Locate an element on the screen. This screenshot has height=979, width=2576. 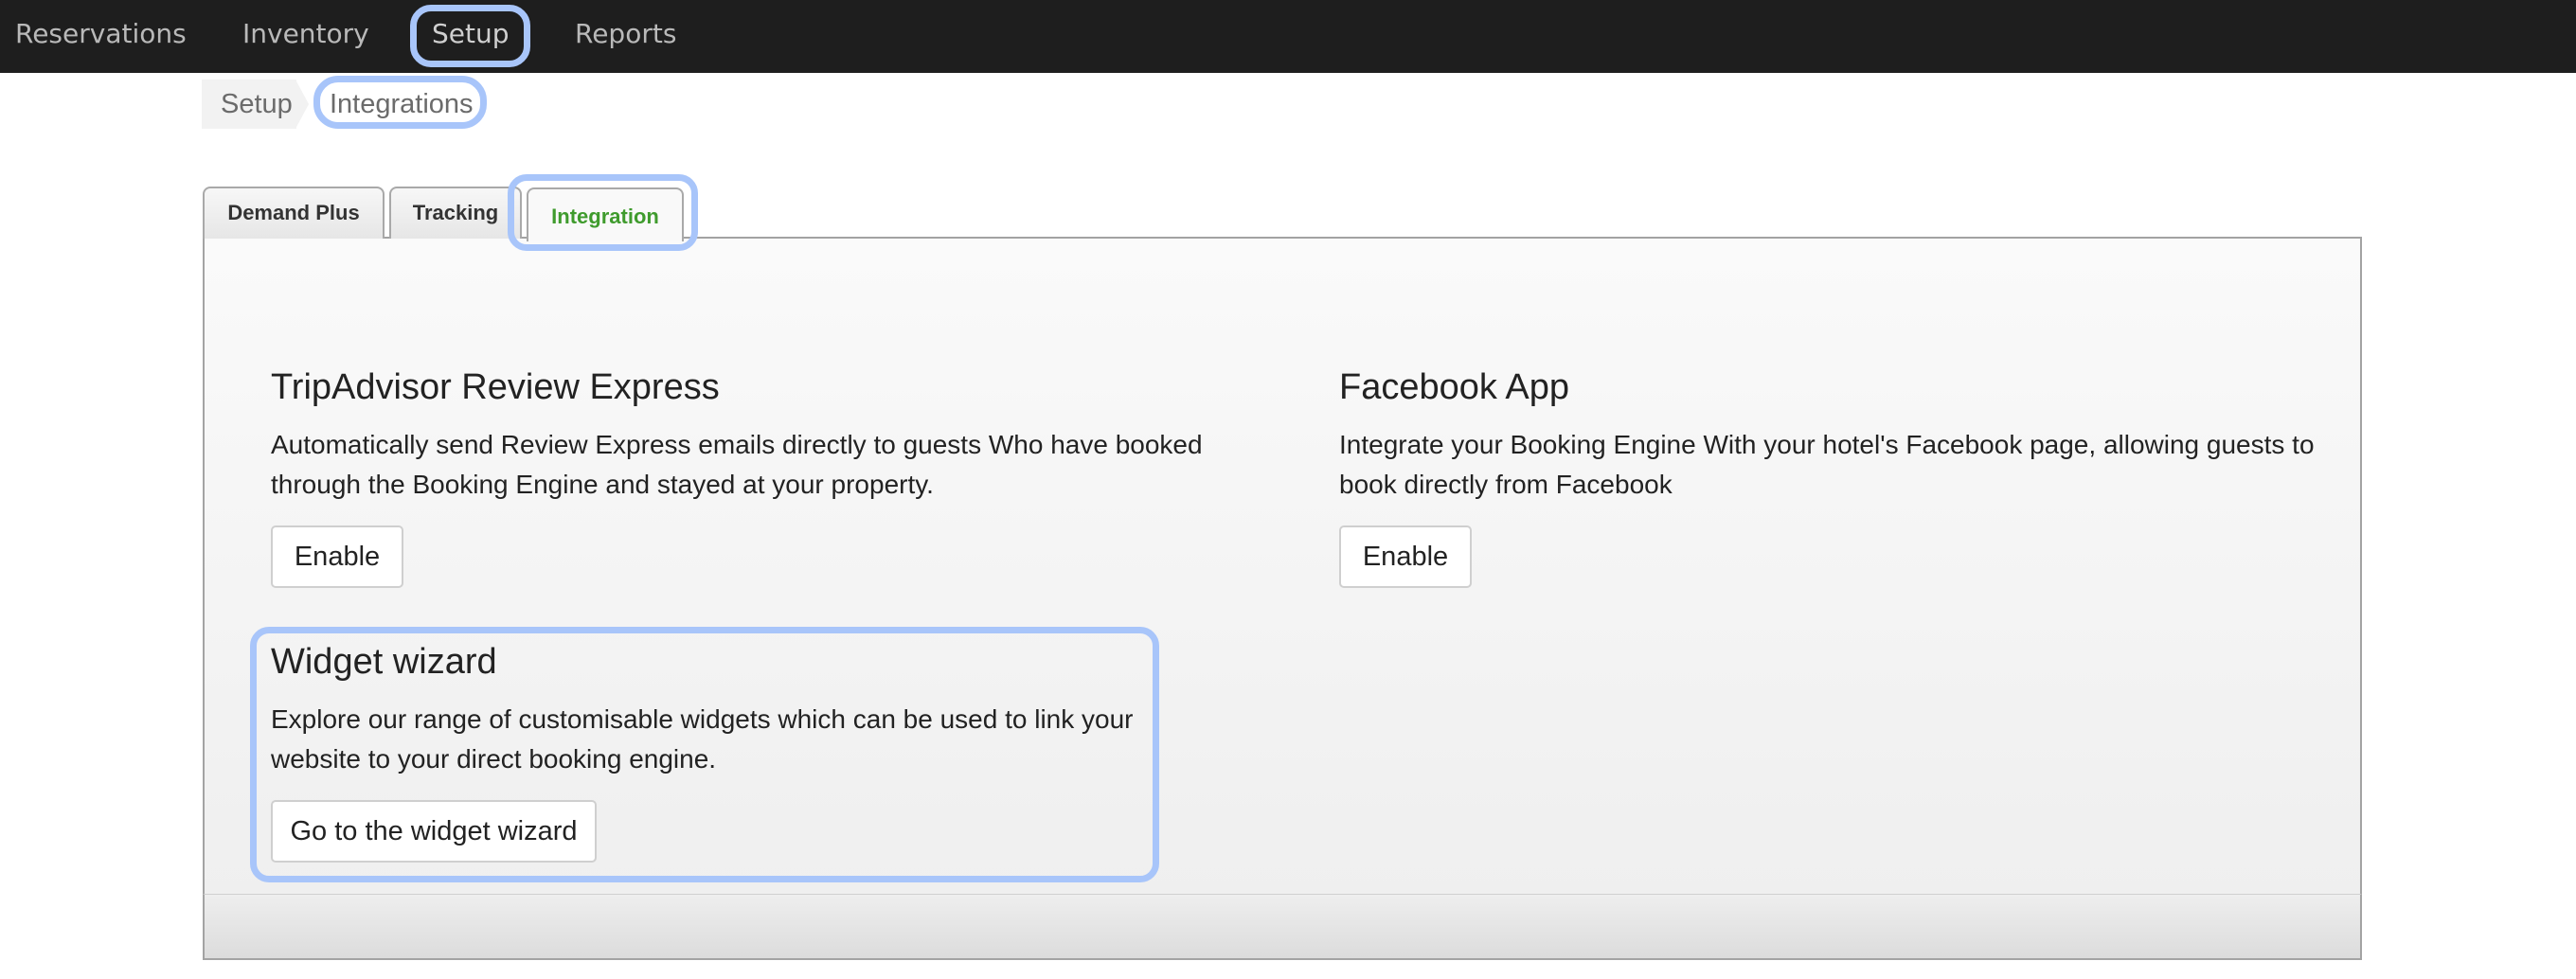
tripadvisor-enable-button: Enable is located at coordinates (337, 556).